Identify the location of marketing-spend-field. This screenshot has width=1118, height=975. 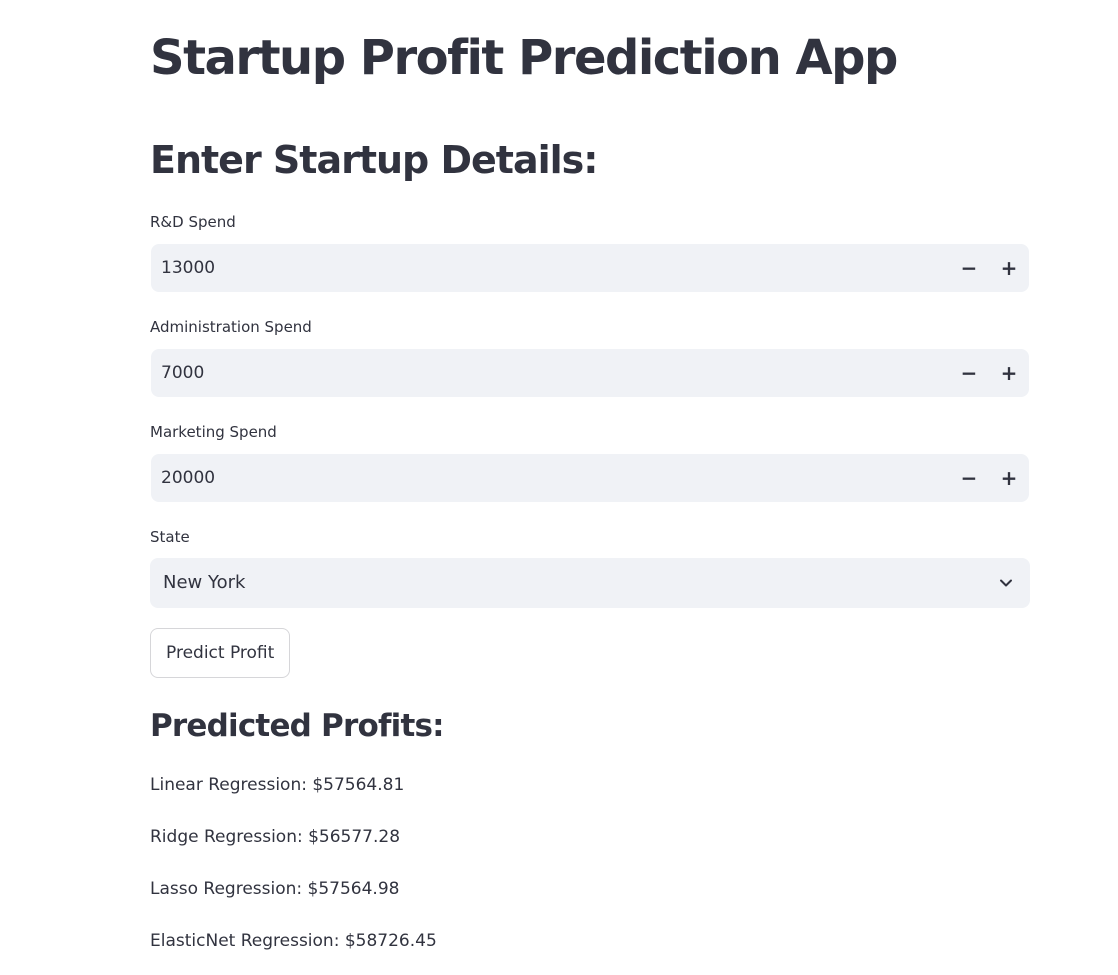
(541, 478).